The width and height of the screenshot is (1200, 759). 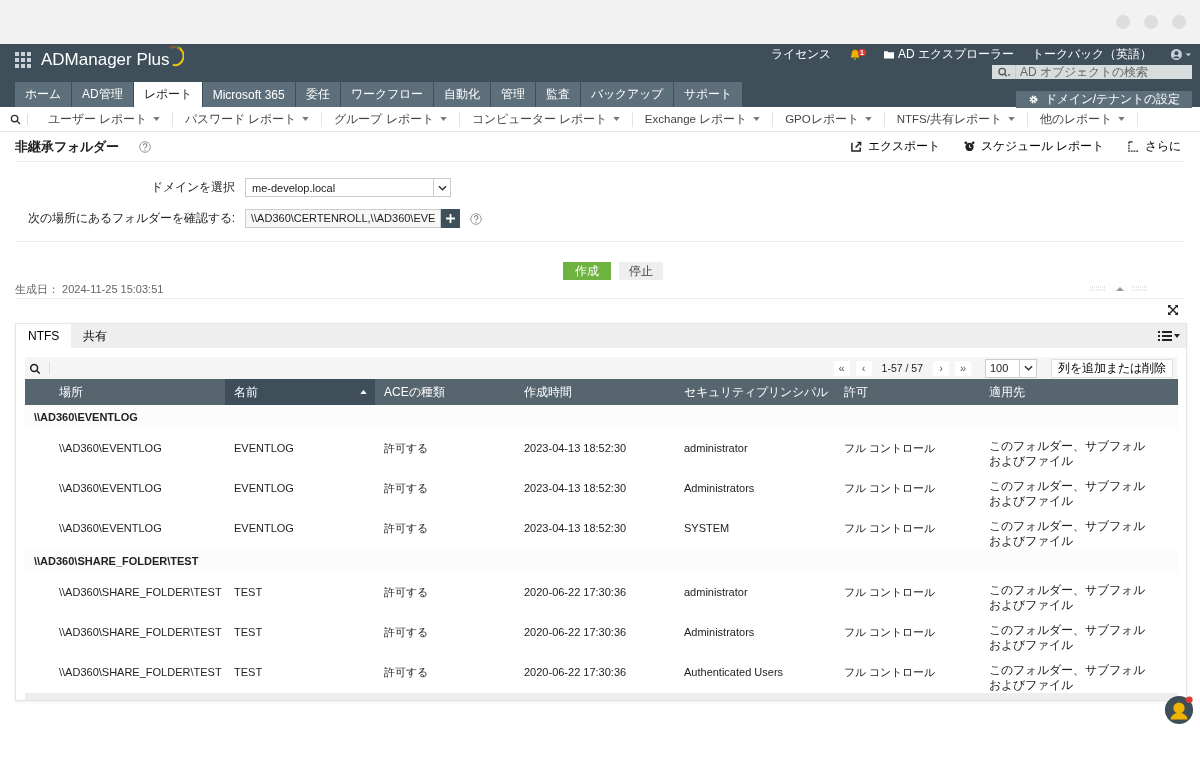 What do you see at coordinates (546, 119) in the screenshot?
I see `report-menu: コンピューター レポート` at bounding box center [546, 119].